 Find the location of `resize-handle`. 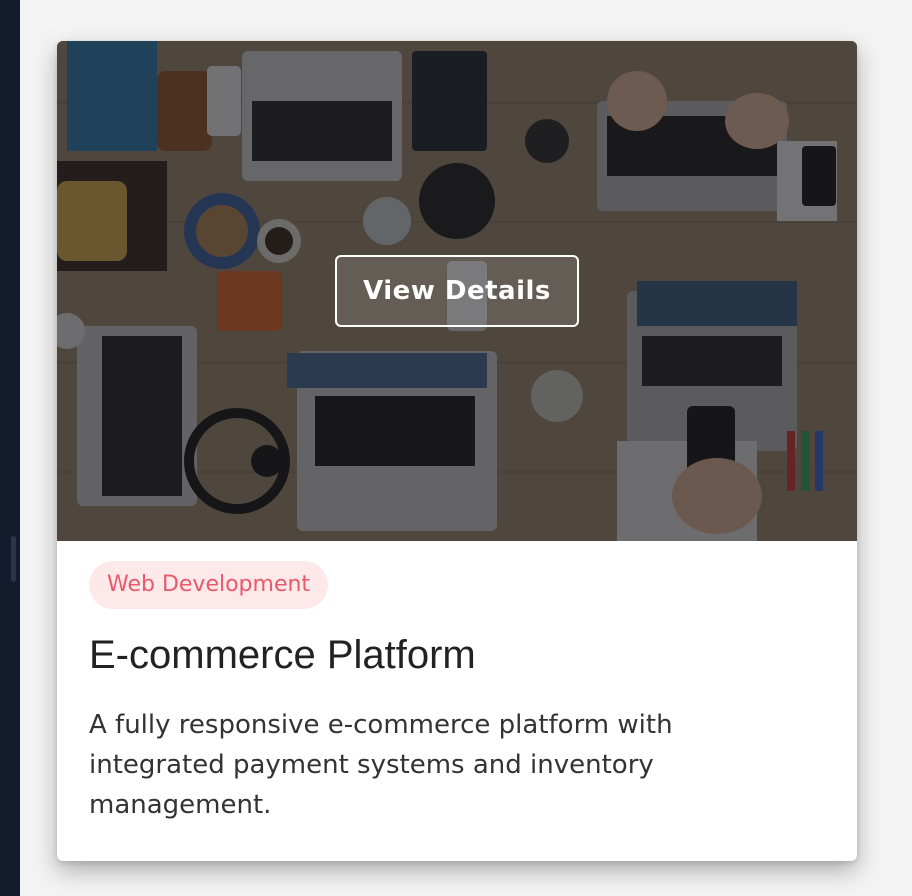

resize-handle is located at coordinates (13, 559).